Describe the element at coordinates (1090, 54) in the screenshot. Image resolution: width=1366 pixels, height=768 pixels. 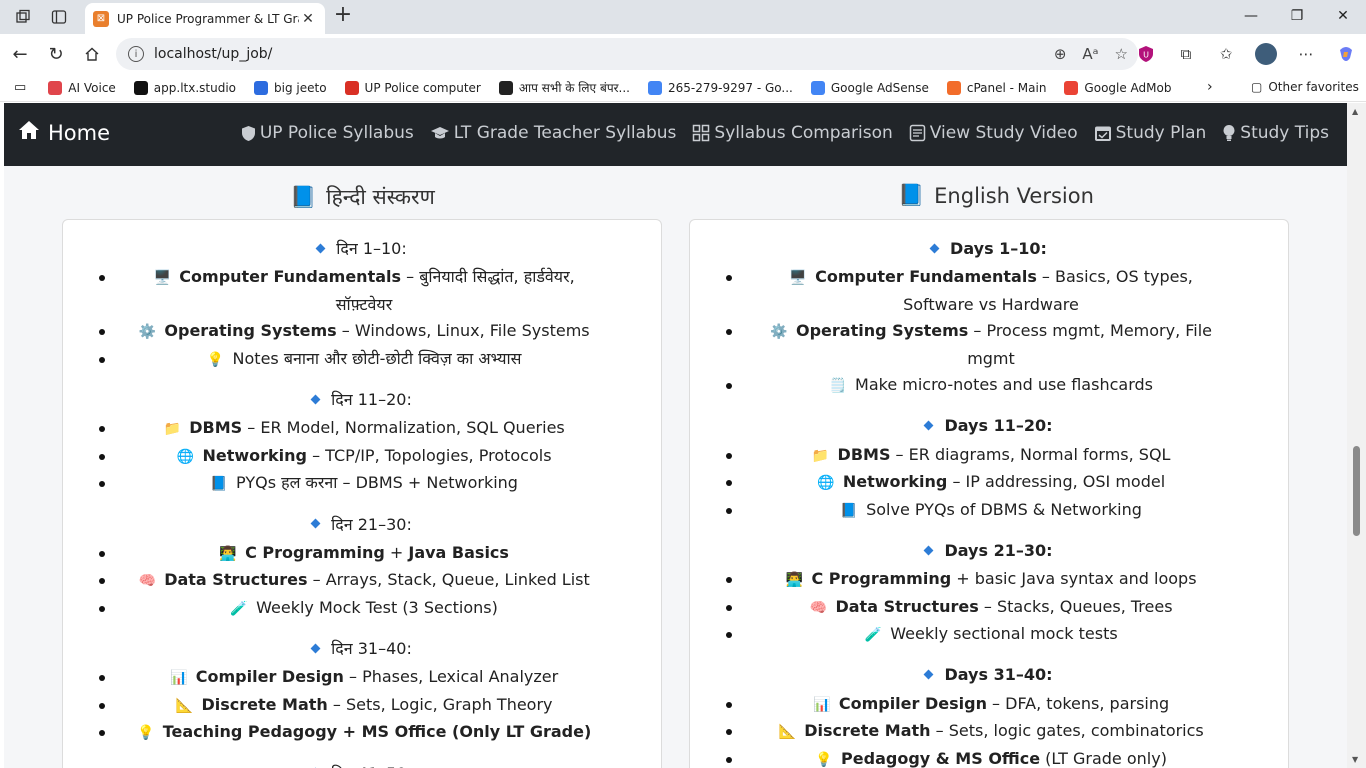
I see `read-aloud-icon: Aᵃ` at that location.